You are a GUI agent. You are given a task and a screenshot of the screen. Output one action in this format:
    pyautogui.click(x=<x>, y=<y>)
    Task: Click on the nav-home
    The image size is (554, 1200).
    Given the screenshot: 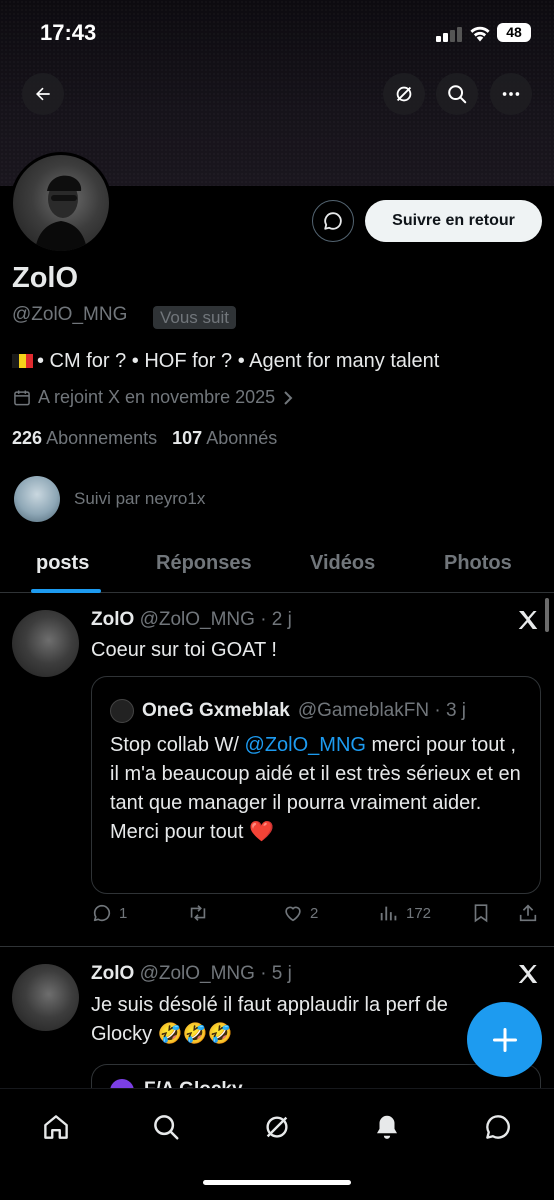 What is the action you would take?
    pyautogui.click(x=56, y=1127)
    